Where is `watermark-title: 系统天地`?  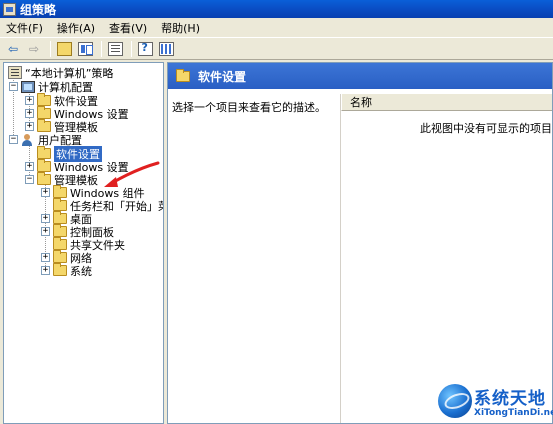 watermark-title: 系统天地 is located at coordinates (510, 399).